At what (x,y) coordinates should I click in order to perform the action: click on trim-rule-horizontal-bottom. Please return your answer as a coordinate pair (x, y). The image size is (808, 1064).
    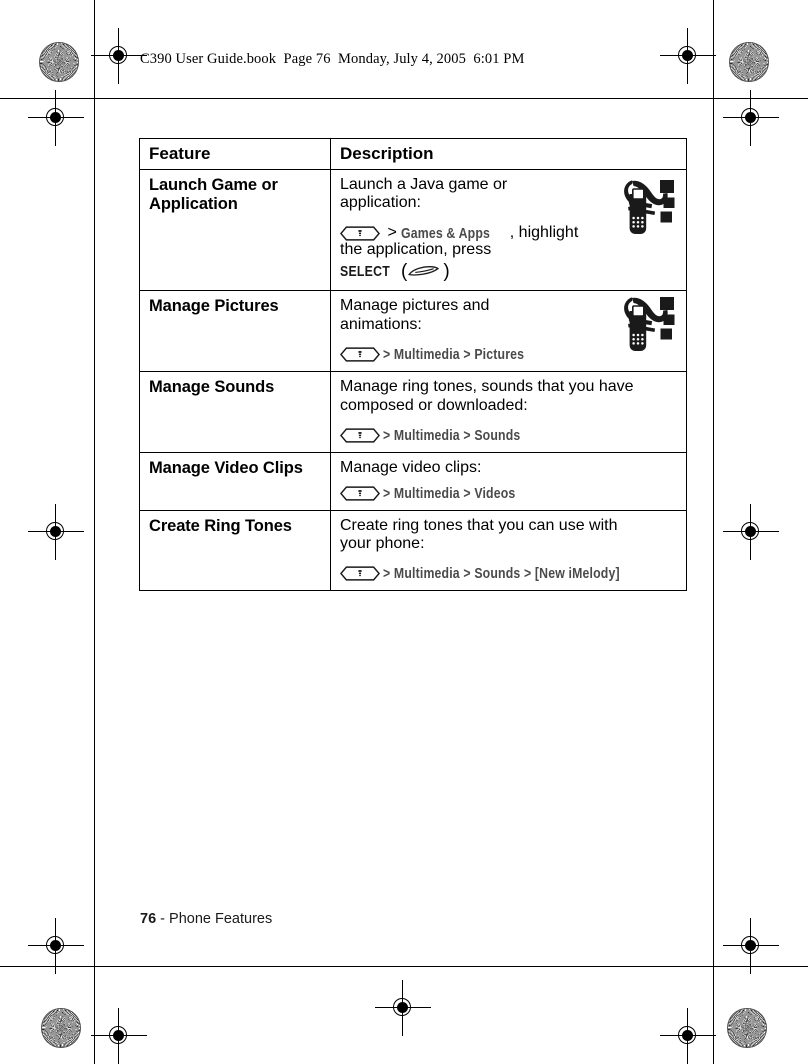
    Looking at the image, I should click on (404, 967).